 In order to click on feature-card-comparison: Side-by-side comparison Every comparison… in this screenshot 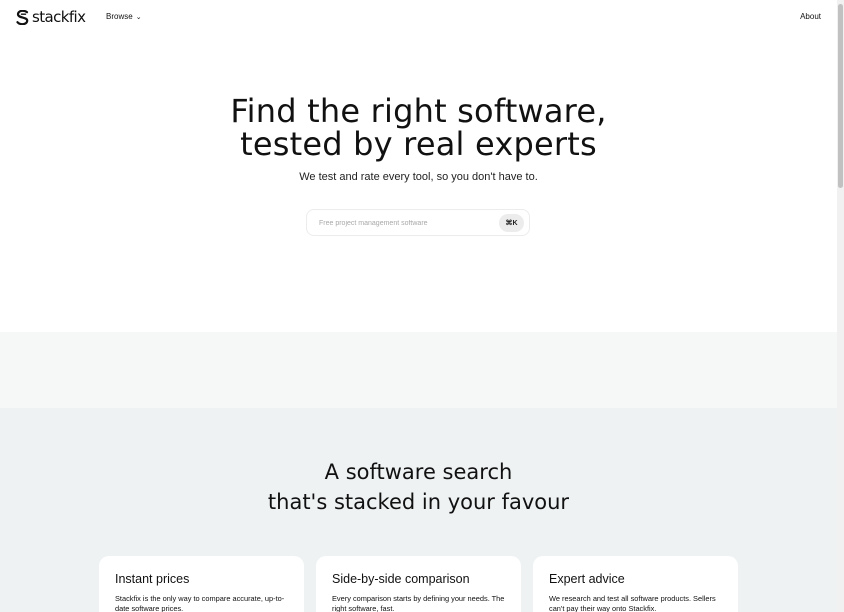, I will do `click(418, 584)`.